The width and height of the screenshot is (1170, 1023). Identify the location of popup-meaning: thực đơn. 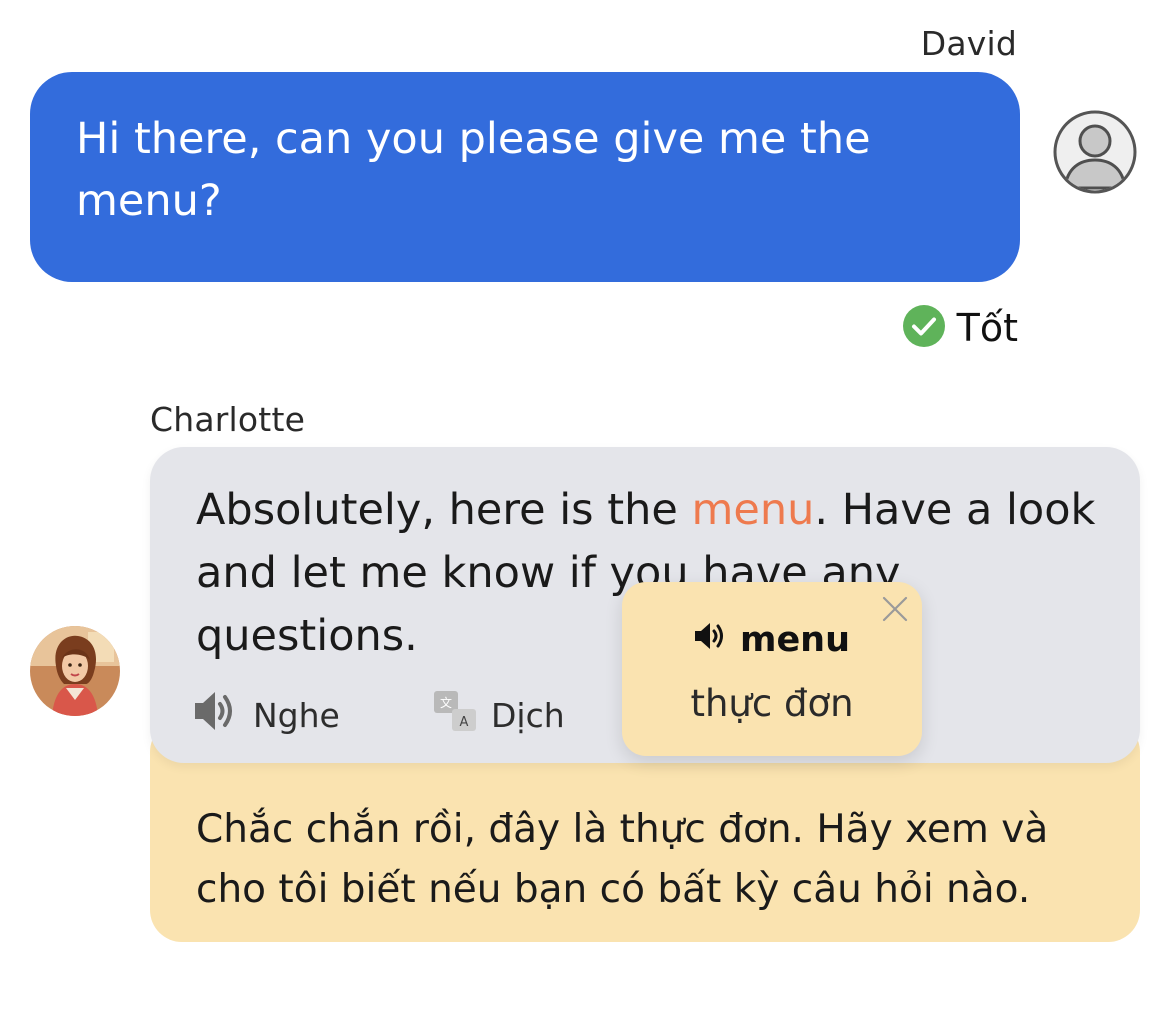
(772, 703).